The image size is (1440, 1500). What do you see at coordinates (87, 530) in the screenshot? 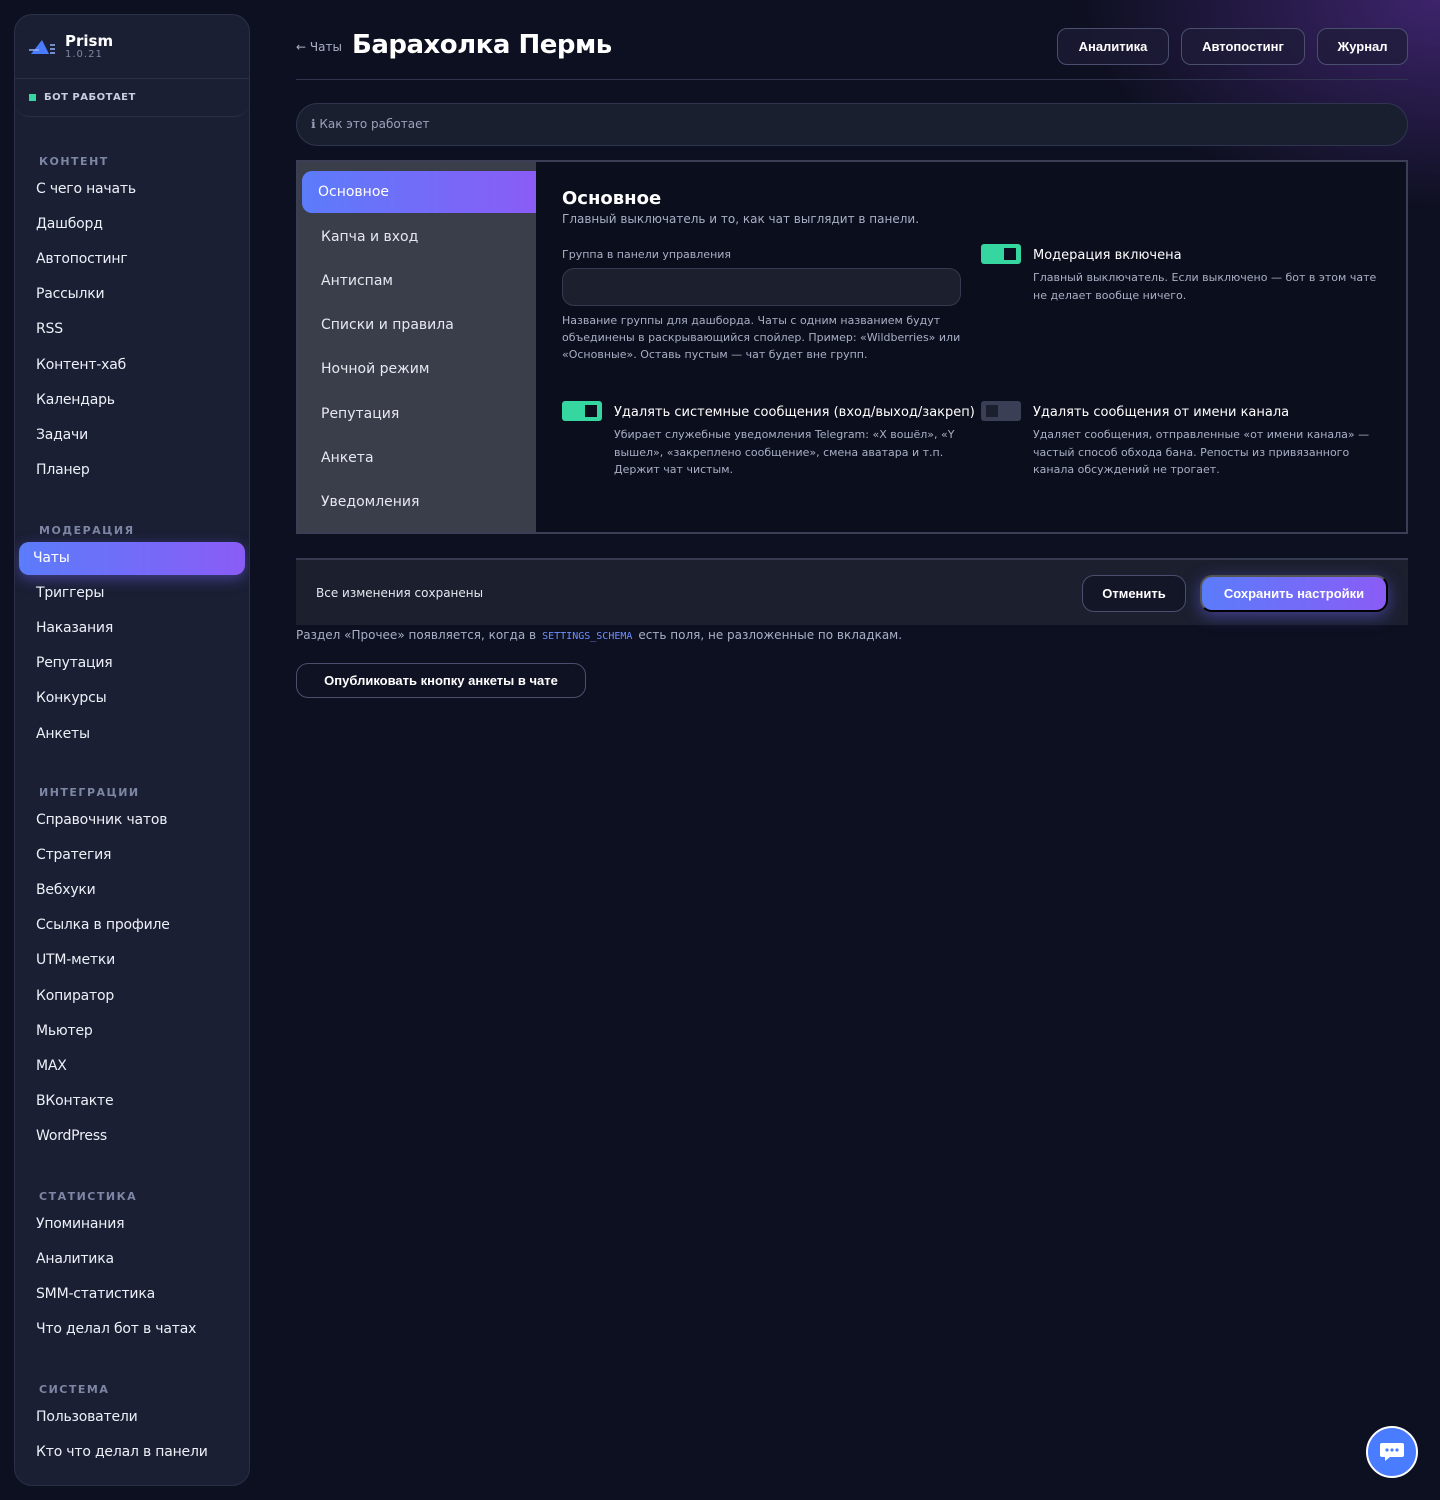
I see `nav-section-title: МОДЕРАЦИЯ` at bounding box center [87, 530].